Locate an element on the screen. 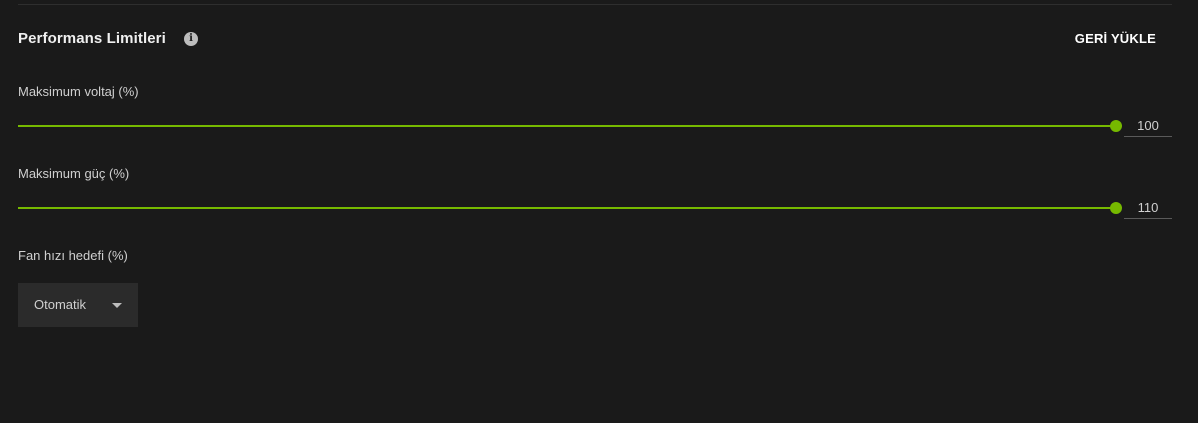 Image resolution: width=1198 pixels, height=423 pixels. max-power-slider is located at coordinates (570, 208).